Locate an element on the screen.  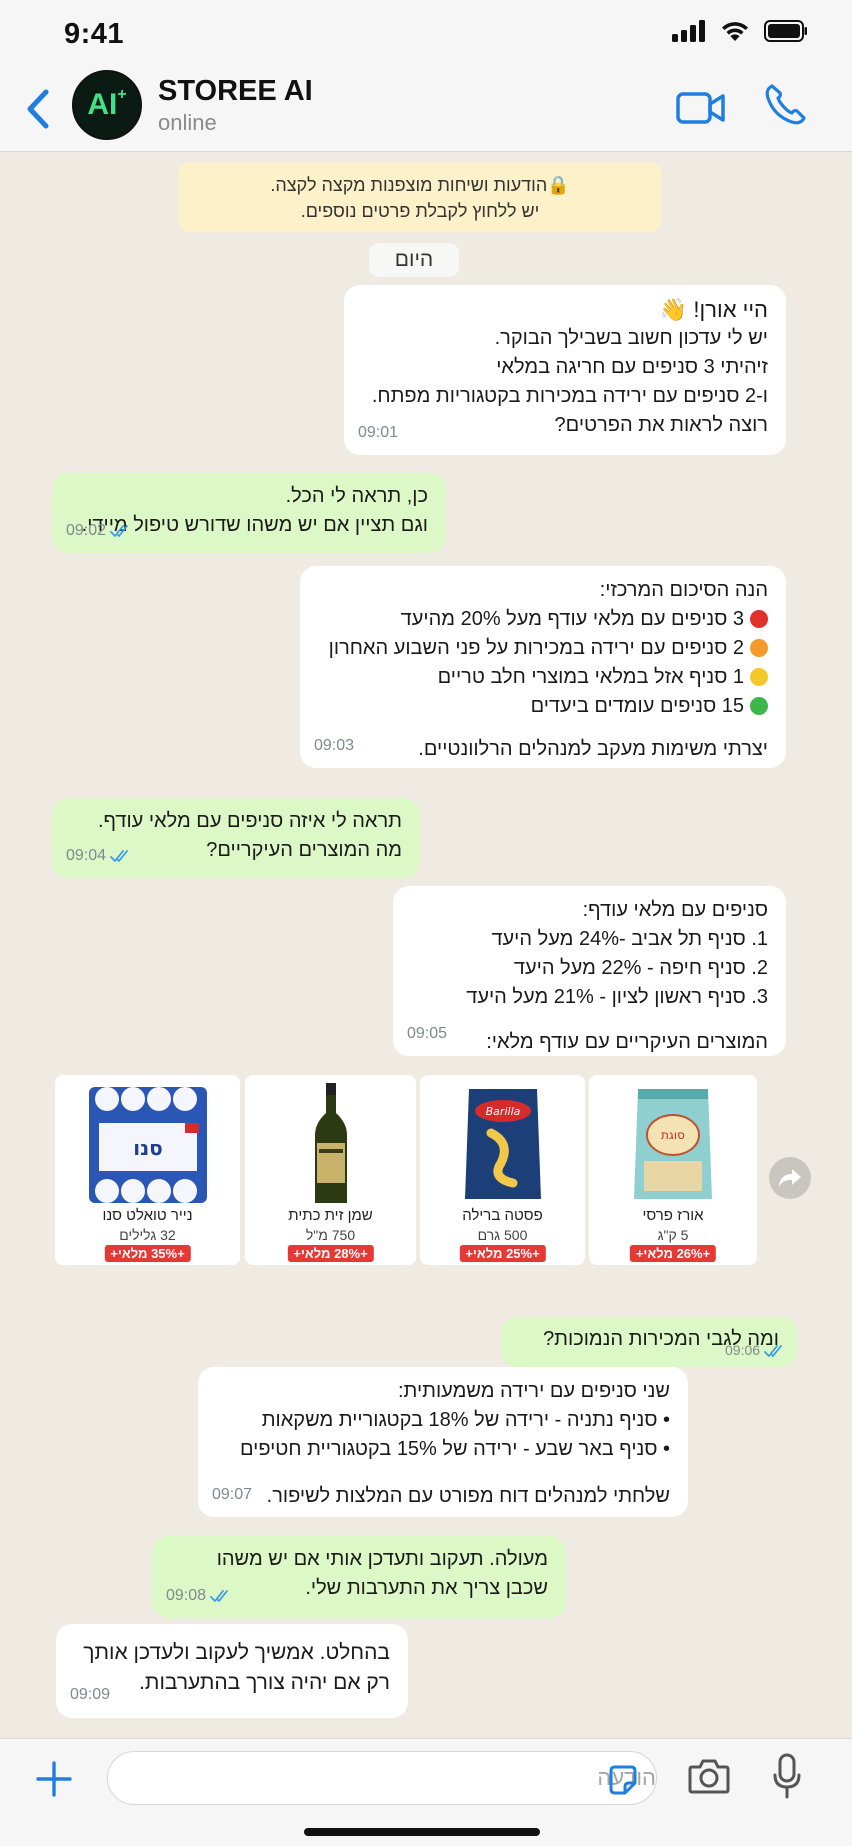
forward-button is located at coordinates (790, 1178).